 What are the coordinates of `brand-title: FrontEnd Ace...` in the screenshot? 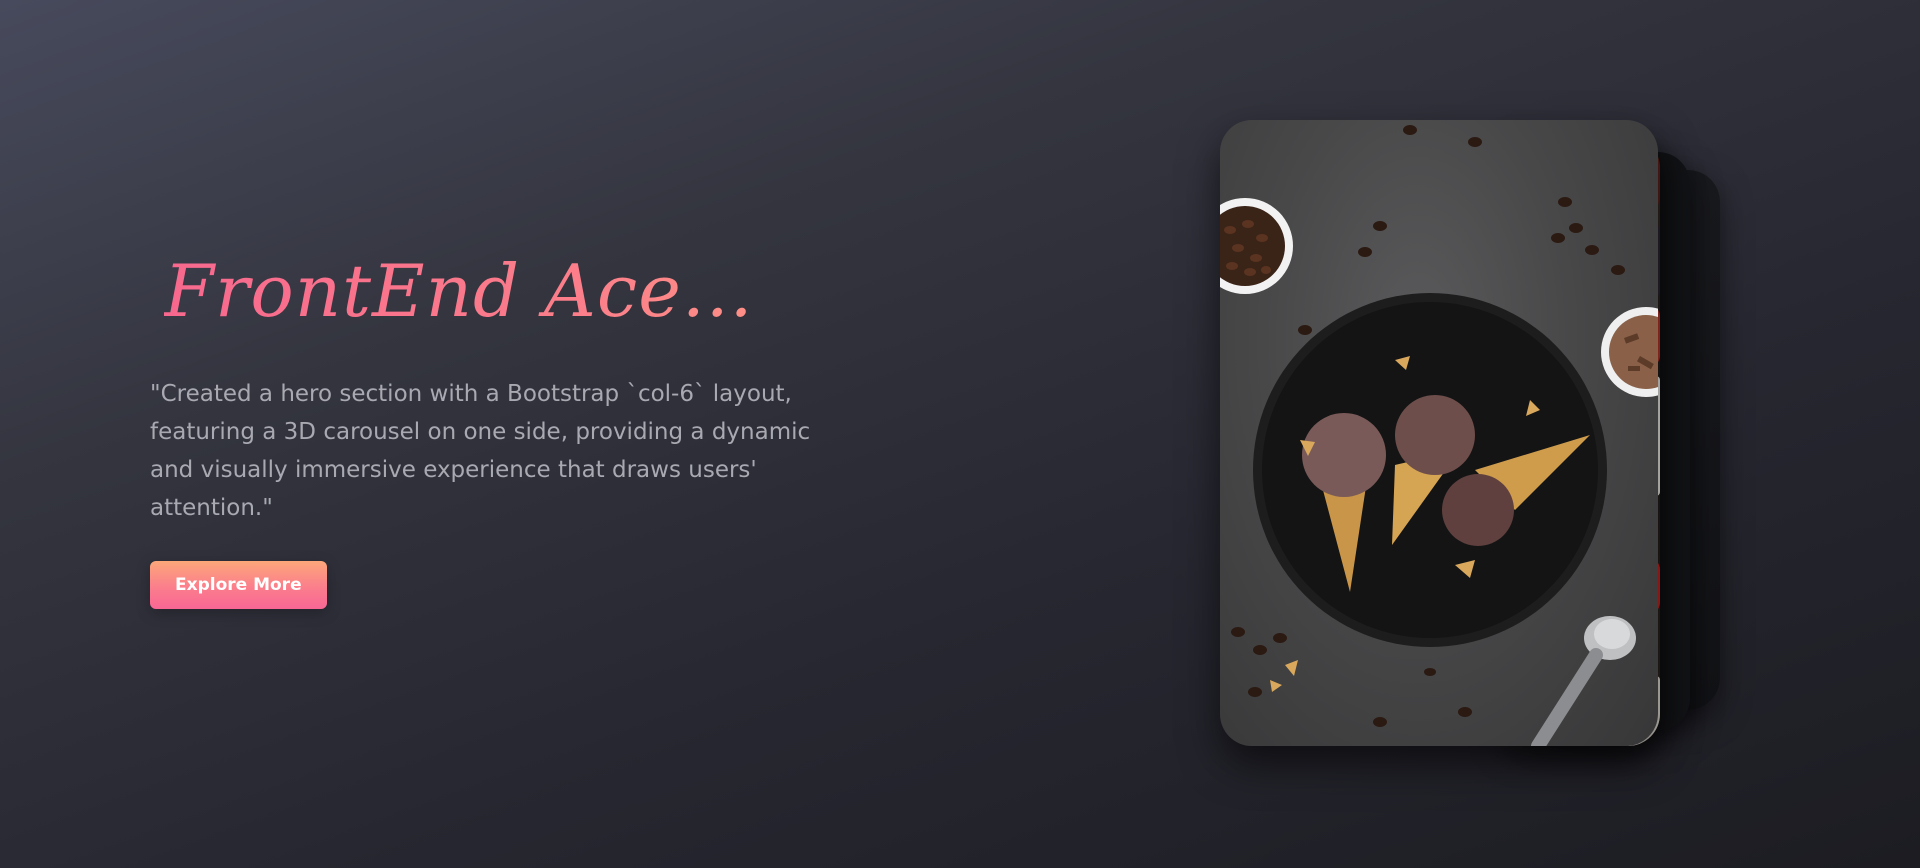 It's located at (517, 291).